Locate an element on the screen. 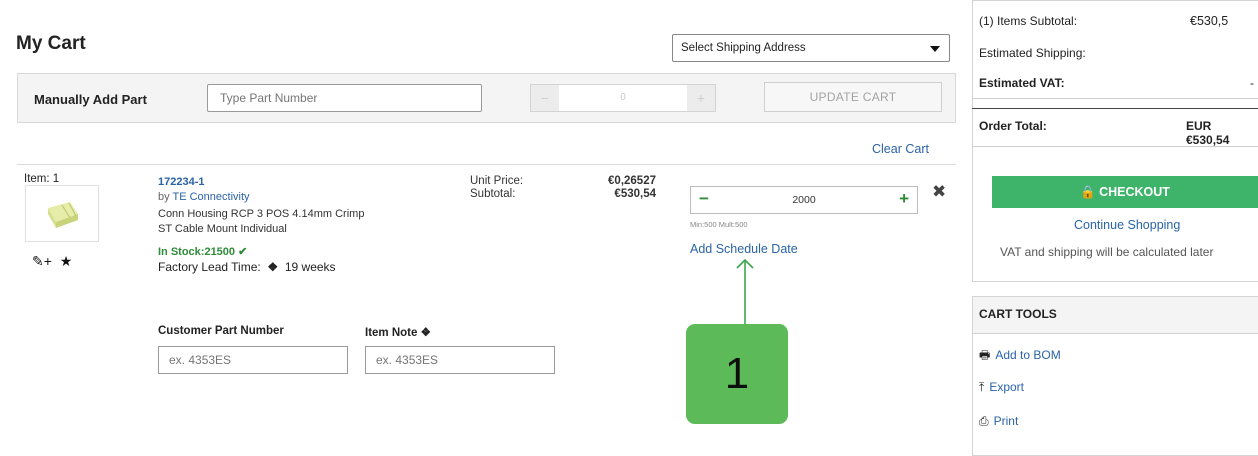 The width and height of the screenshot is (1258, 456). qty-minus-button: − is located at coordinates (704, 199).